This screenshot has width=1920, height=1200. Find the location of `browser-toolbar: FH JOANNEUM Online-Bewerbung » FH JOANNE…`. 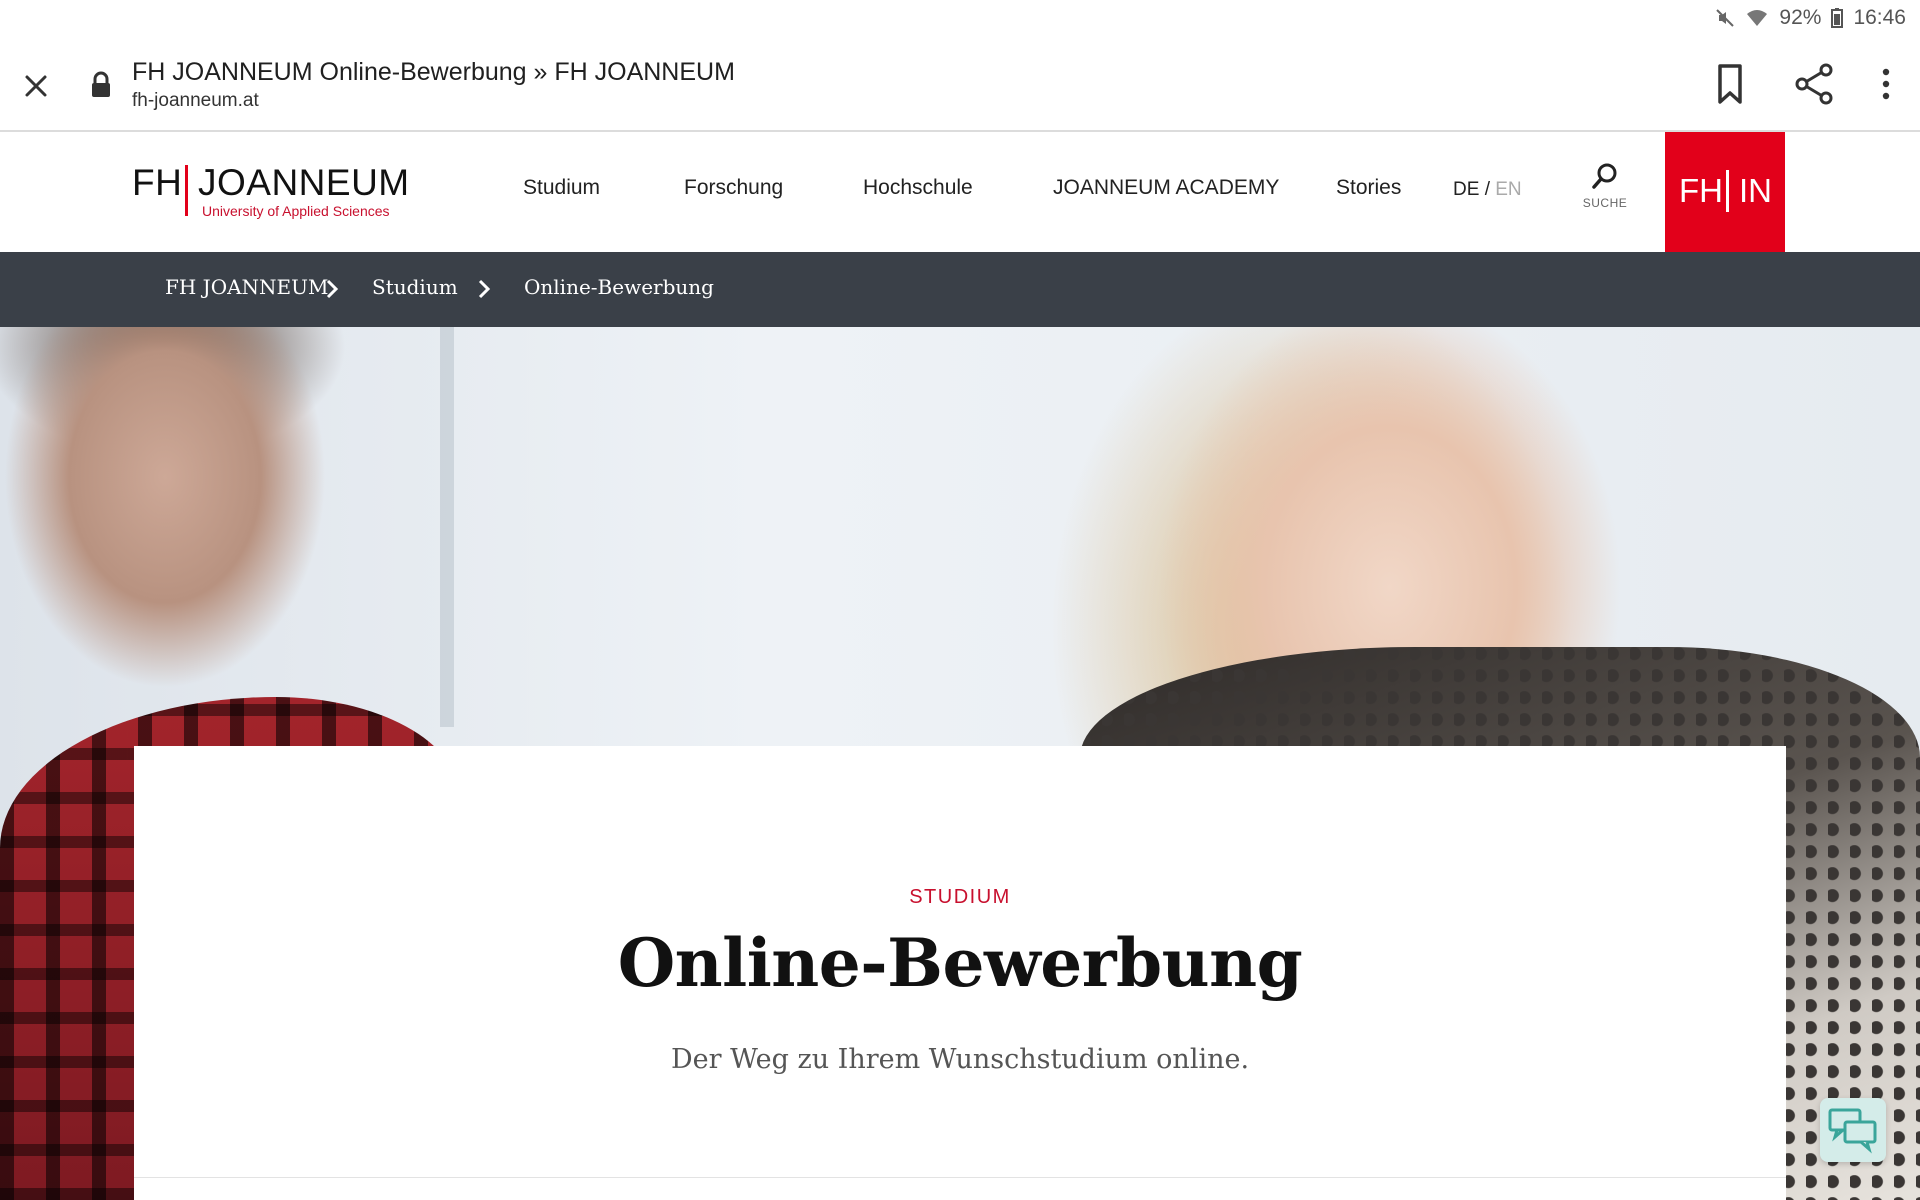

browser-toolbar: FH JOANNEUM Online-Bewerbung » FH JOANNE… is located at coordinates (960, 85).